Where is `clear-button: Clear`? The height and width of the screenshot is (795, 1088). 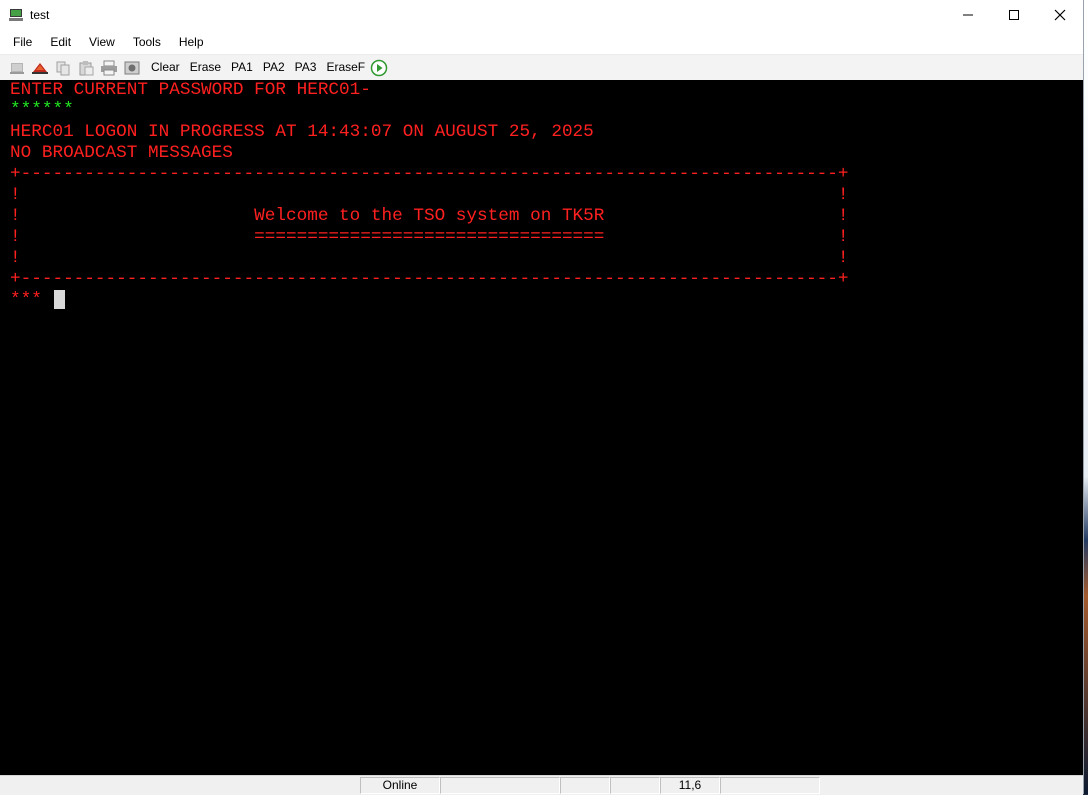
clear-button: Clear is located at coordinates (165, 67).